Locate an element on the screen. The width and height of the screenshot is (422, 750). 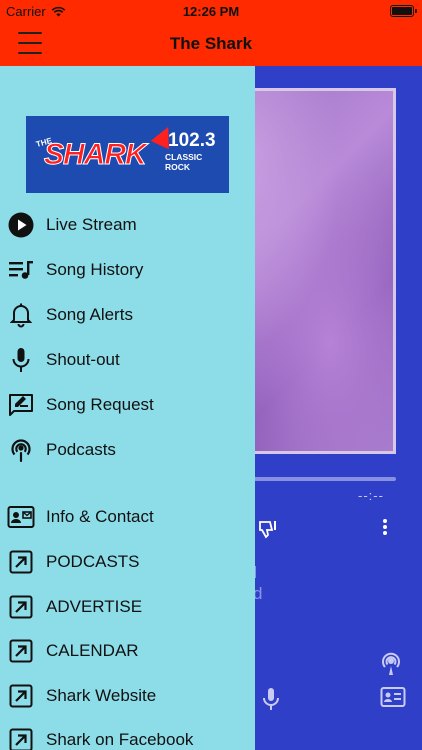
menu-link-shark-facebook: Shark on Facebook is located at coordinates (127, 736).